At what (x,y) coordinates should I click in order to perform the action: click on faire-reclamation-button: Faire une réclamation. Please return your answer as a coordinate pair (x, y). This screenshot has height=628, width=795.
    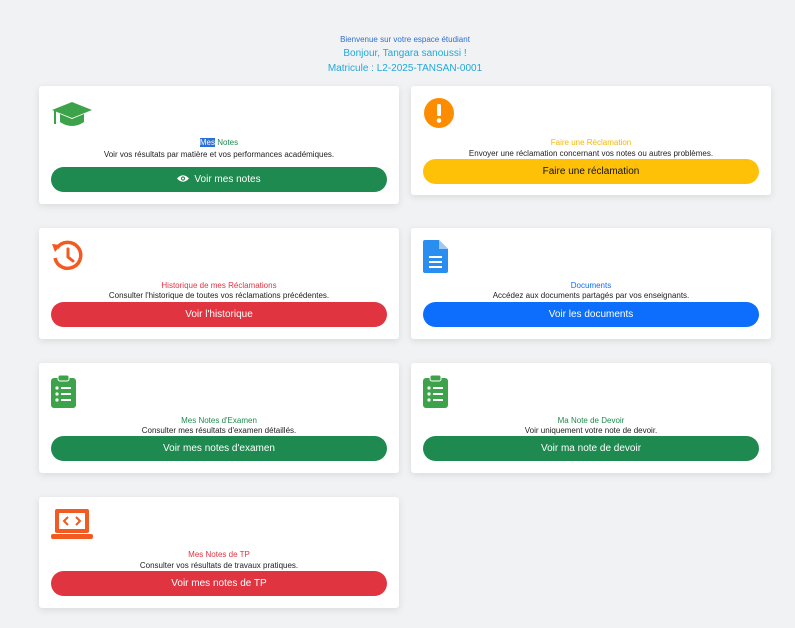
    Looking at the image, I should click on (591, 171).